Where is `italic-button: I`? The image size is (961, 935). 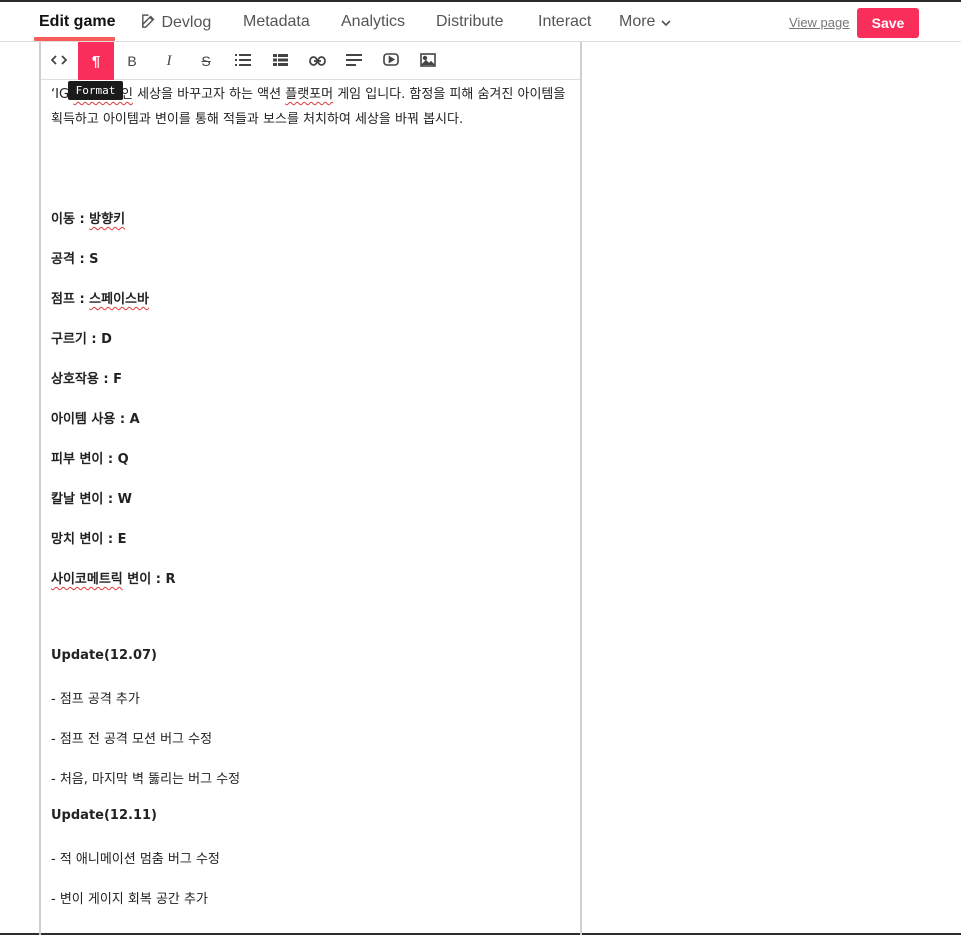 italic-button: I is located at coordinates (169, 61).